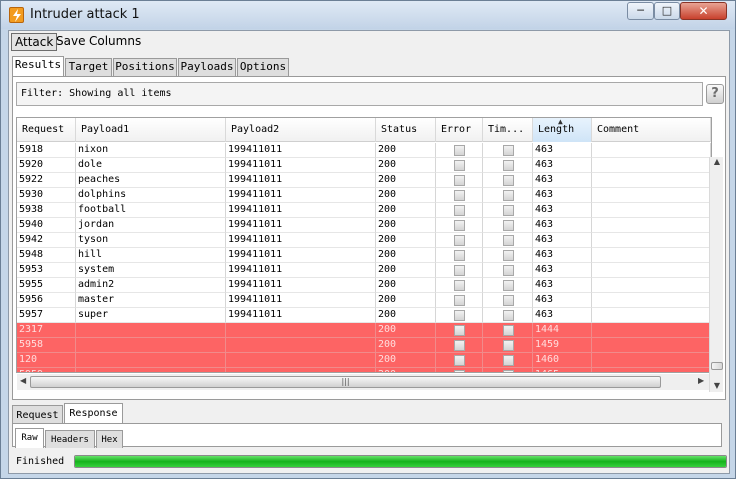 The image size is (736, 479). Describe the element at coordinates (732, 291) in the screenshot. I see `window-edge` at that location.